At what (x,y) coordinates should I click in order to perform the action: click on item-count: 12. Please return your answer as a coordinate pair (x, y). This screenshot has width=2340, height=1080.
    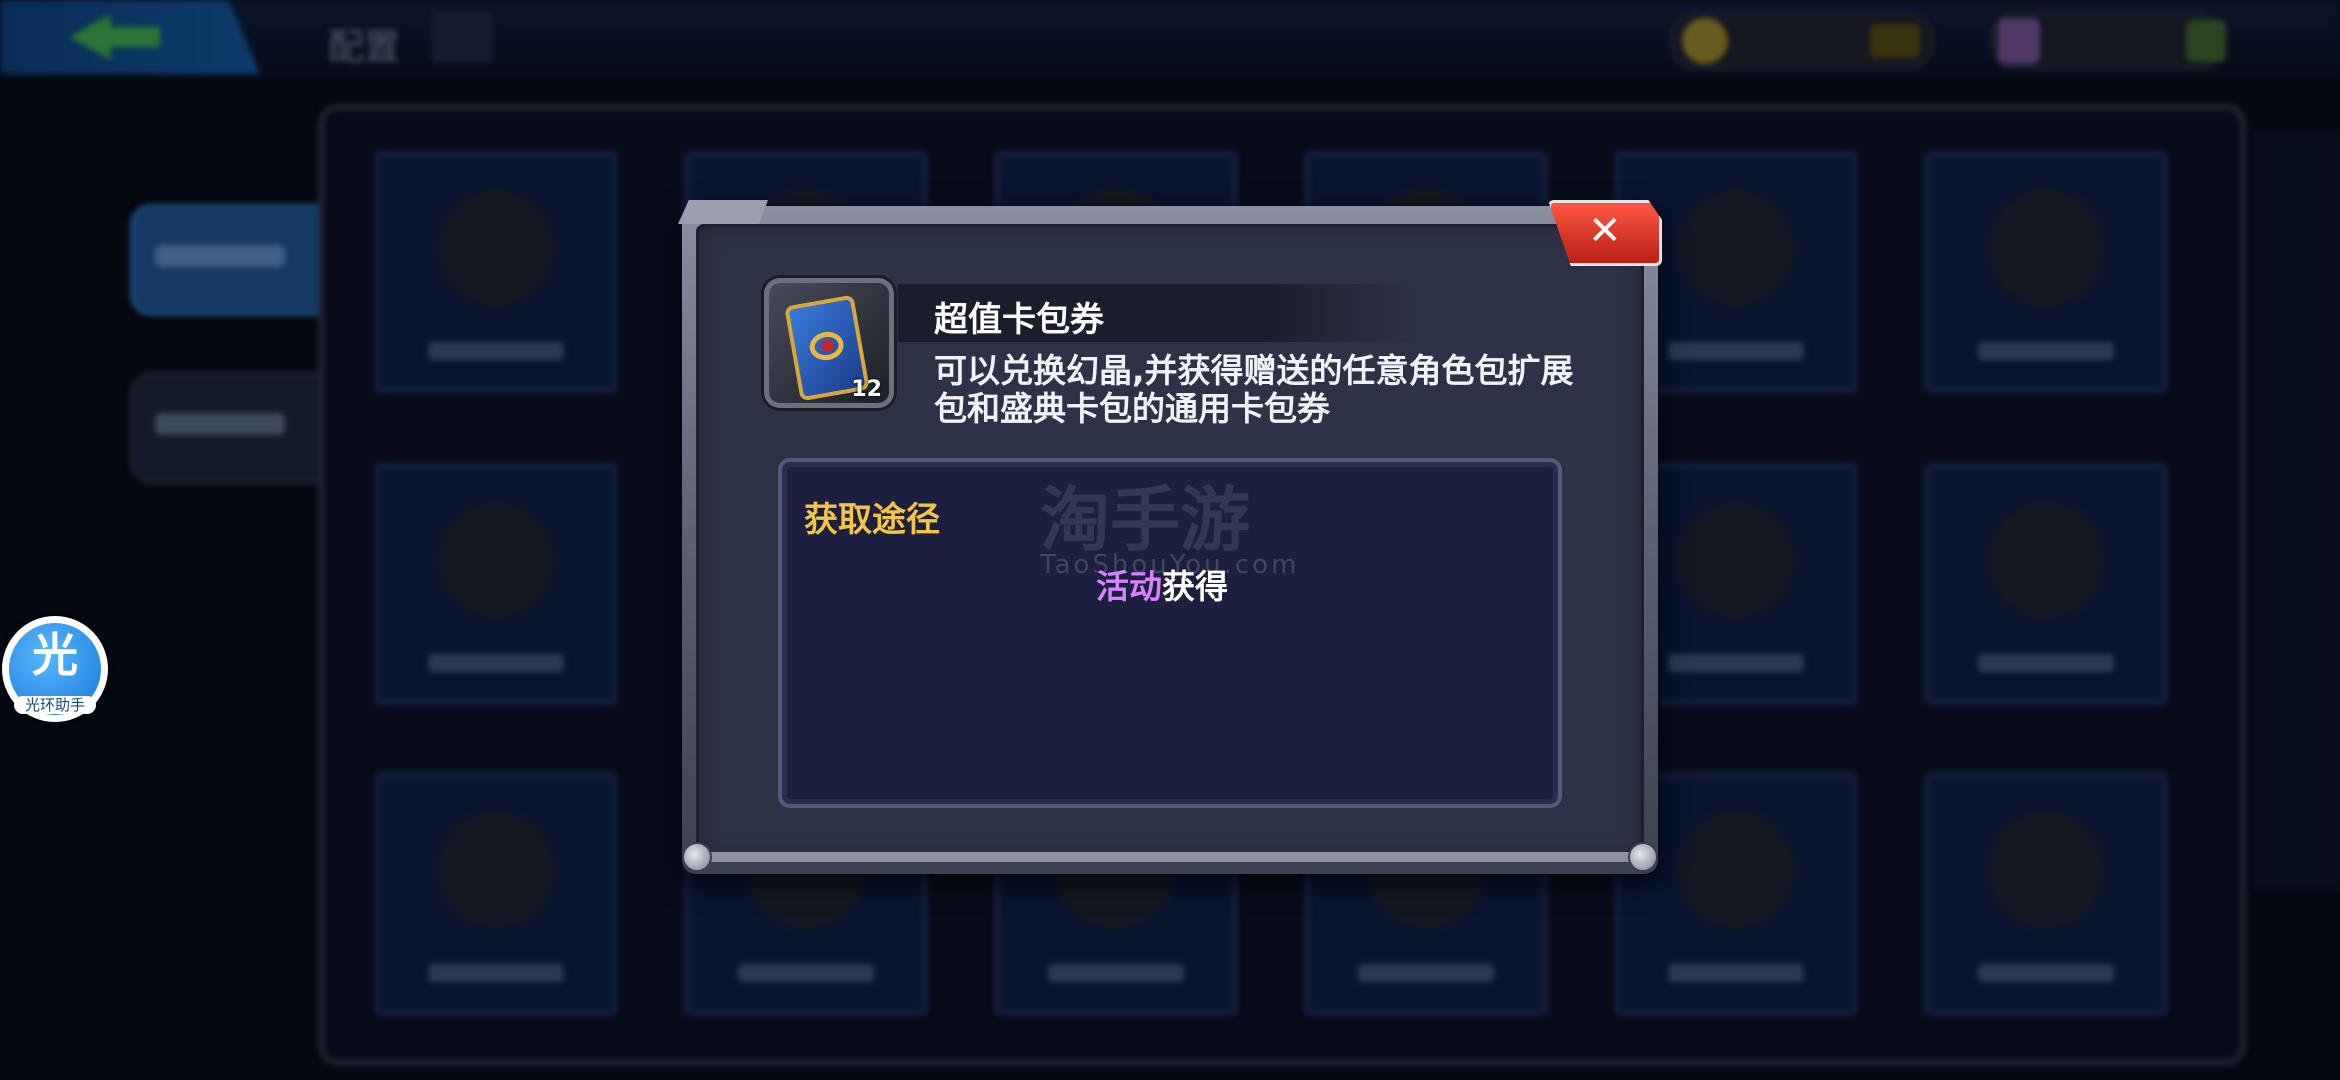
    Looking at the image, I should click on (866, 389).